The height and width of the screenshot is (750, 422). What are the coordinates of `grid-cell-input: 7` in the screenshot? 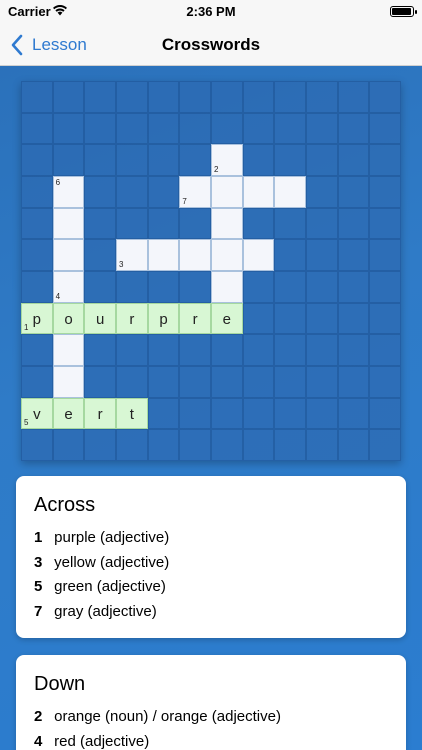 It's located at (195, 192).